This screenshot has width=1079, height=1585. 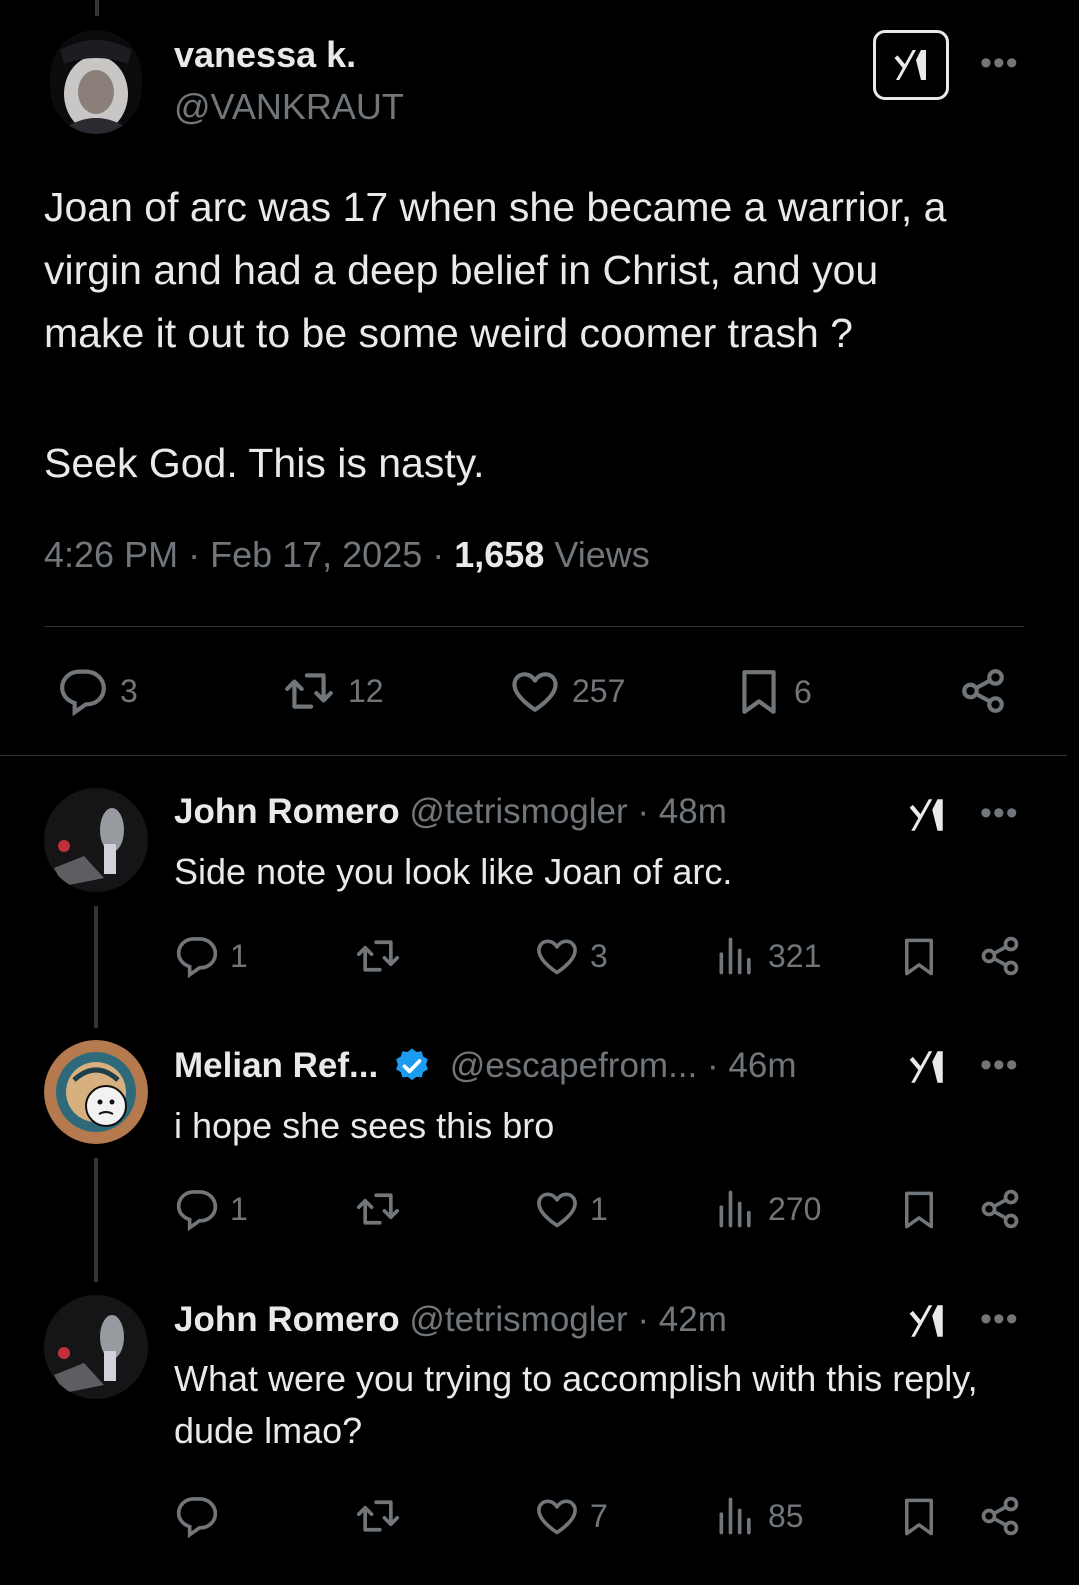 What do you see at coordinates (129, 690) in the screenshot?
I see `reply-count: 3` at bounding box center [129, 690].